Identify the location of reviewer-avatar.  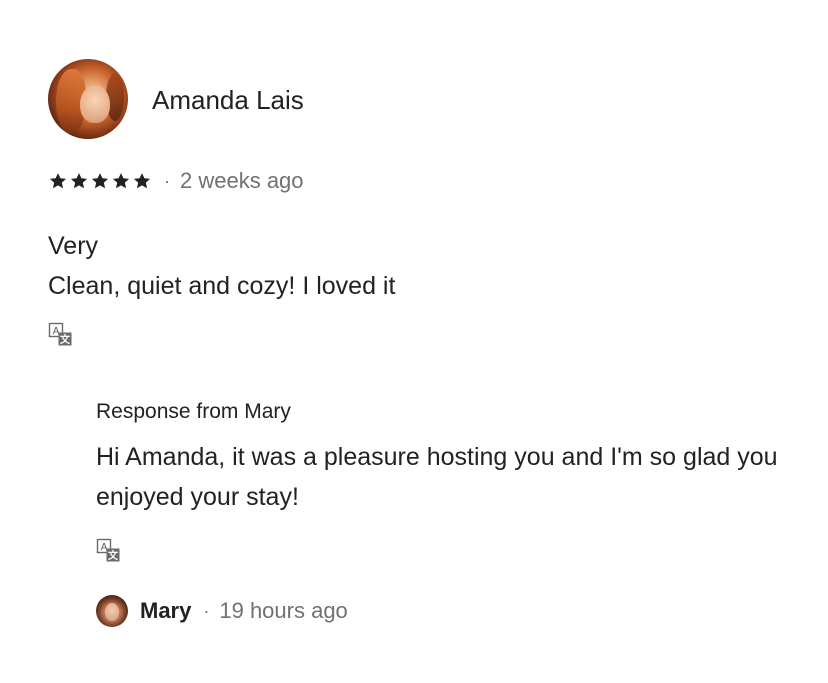
(88, 99).